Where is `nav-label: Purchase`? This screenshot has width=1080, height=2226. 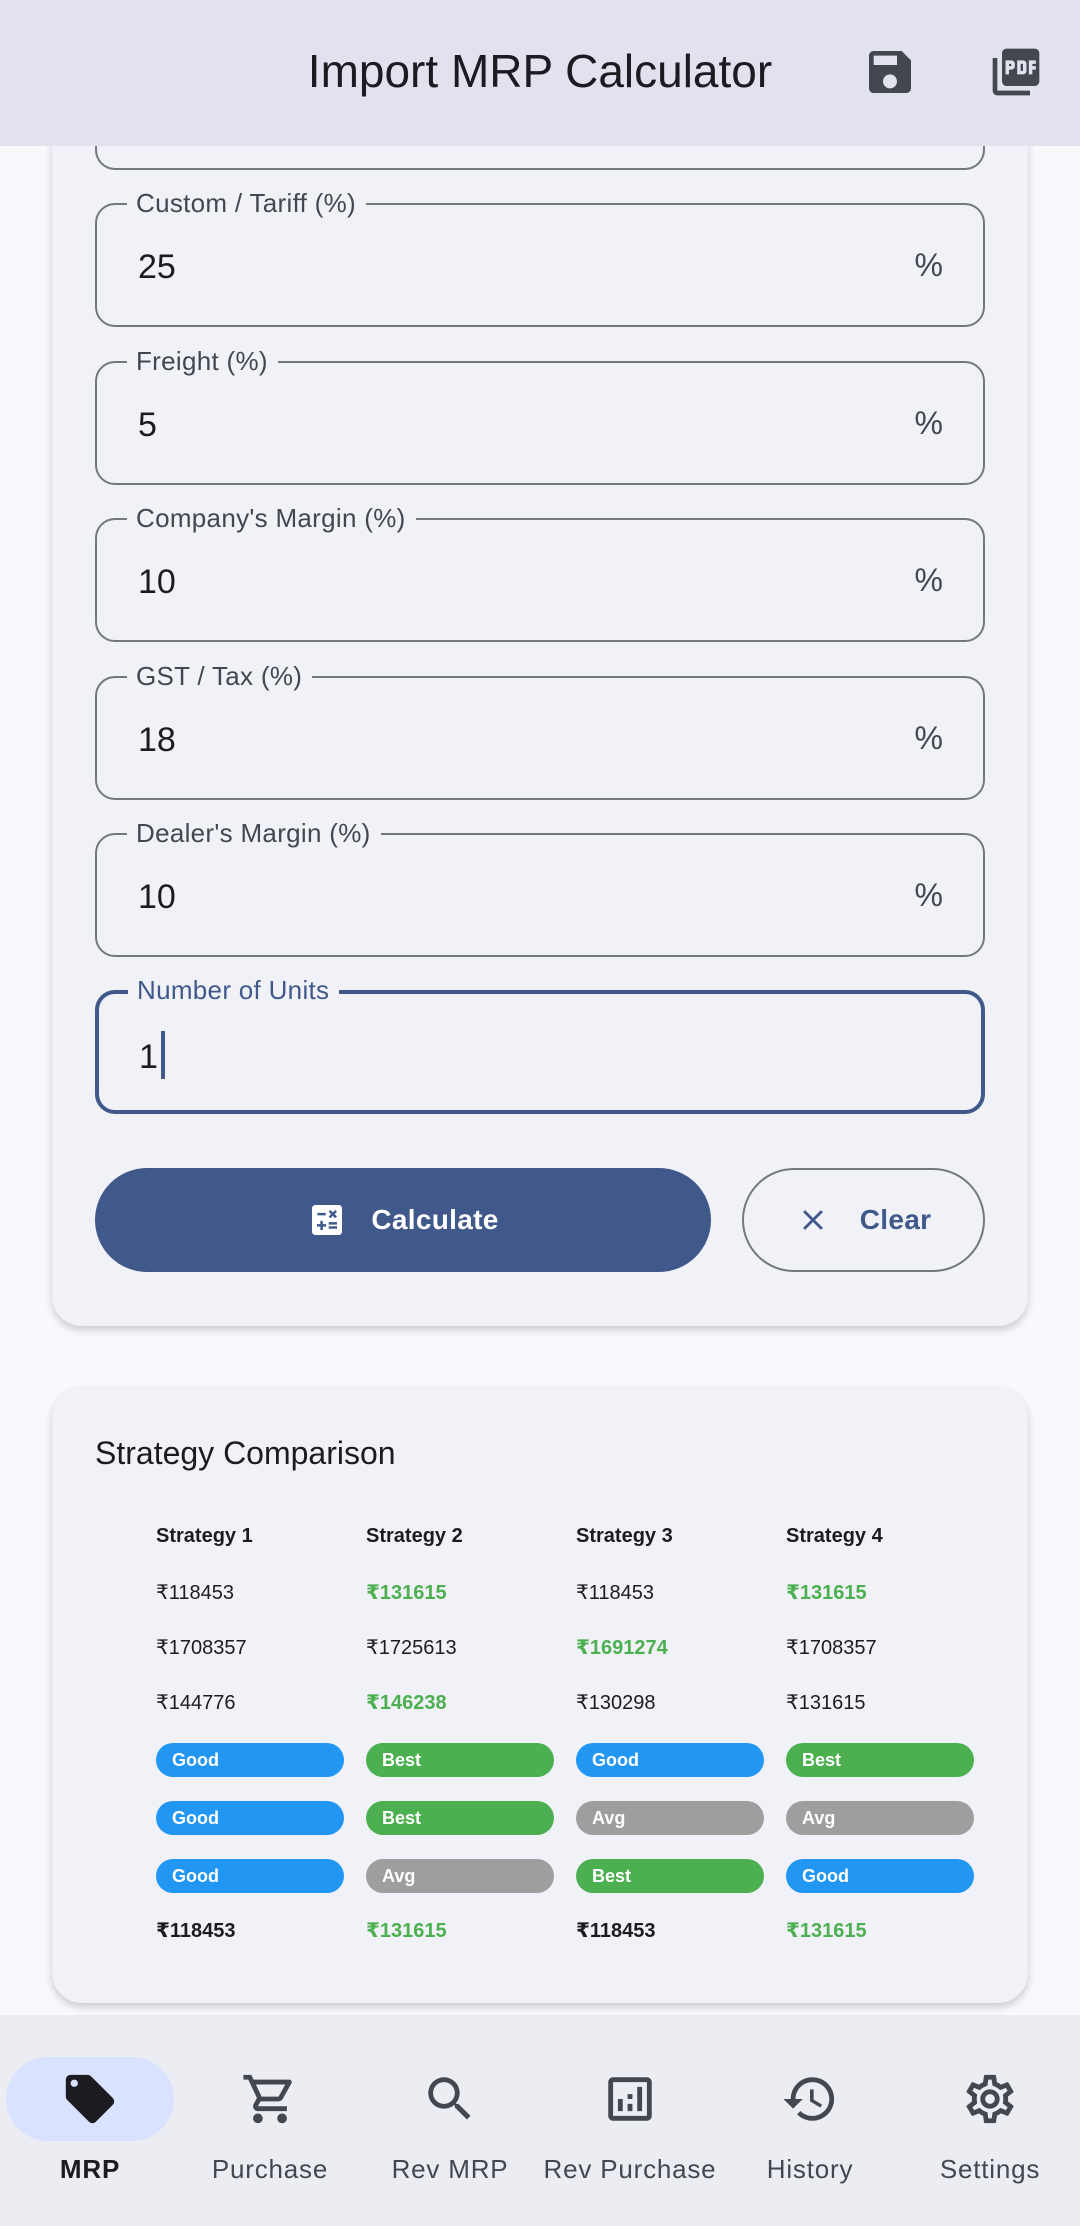
nav-label: Purchase is located at coordinates (270, 2169).